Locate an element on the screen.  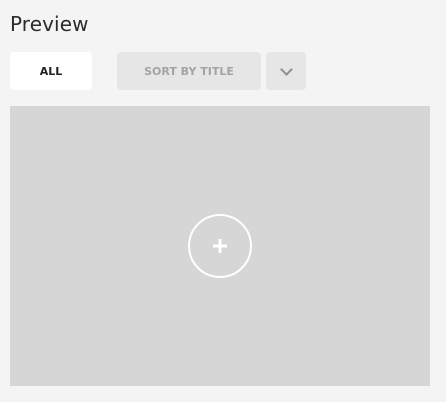
chevron-down-icon is located at coordinates (286, 69).